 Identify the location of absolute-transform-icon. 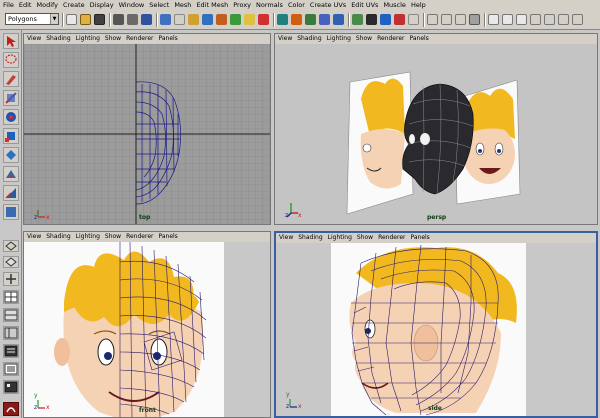
(446, 19).